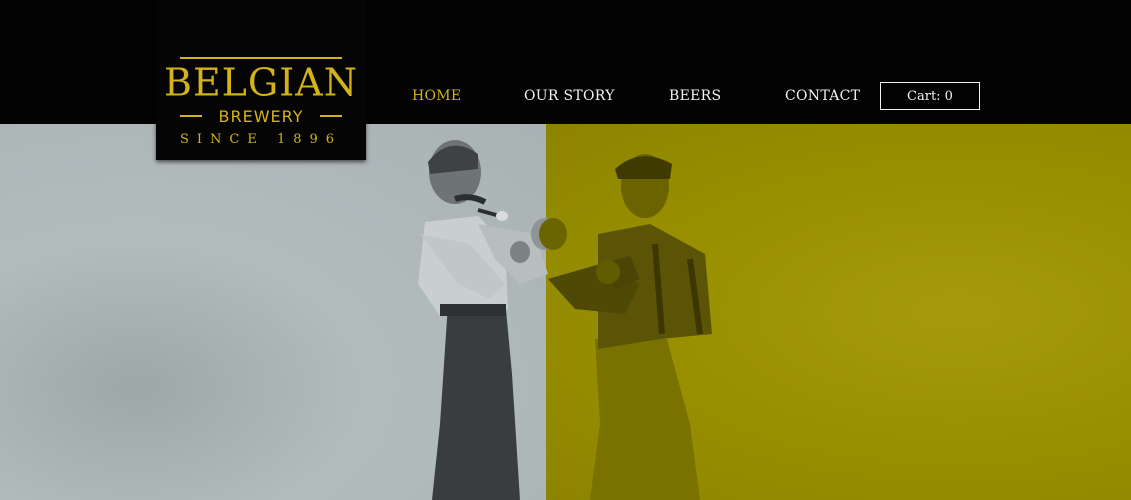  What do you see at coordinates (625, 327) in the screenshot?
I see `right-boxer` at bounding box center [625, 327].